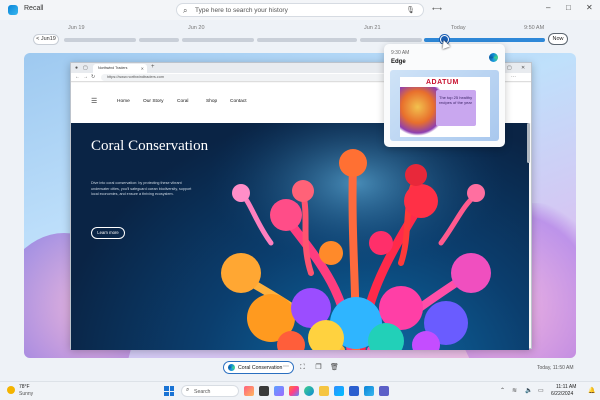  Describe the element at coordinates (410, 10) in the screenshot. I see `microphone-icon: 🎙` at that location.